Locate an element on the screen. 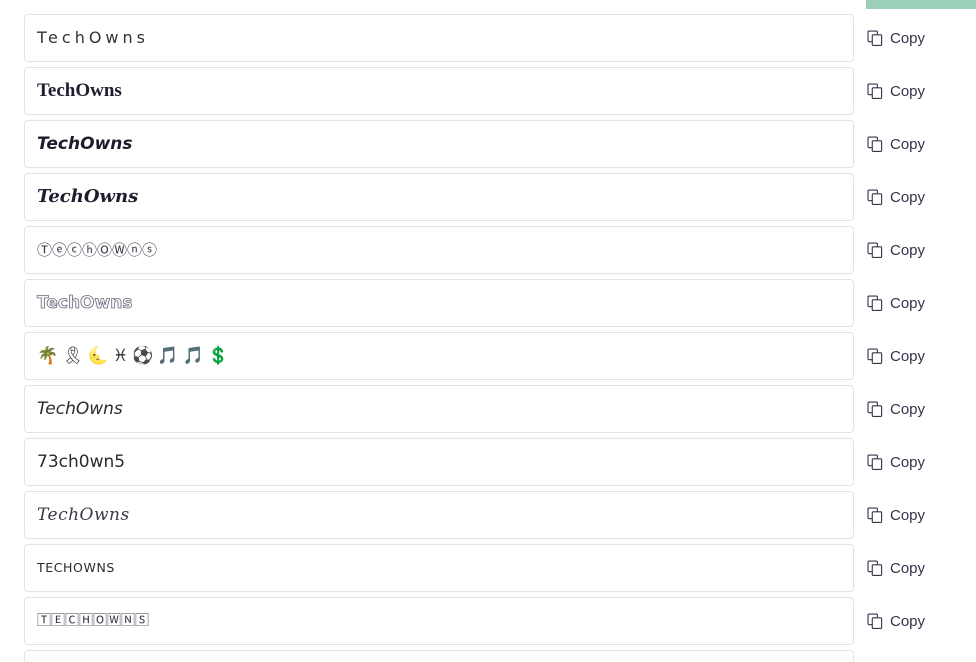 This screenshot has height=662, width=976. font-sample-box-squared: 🅃🄴🄲🄷🄾🅆🄽🅂 is located at coordinates (439, 621).